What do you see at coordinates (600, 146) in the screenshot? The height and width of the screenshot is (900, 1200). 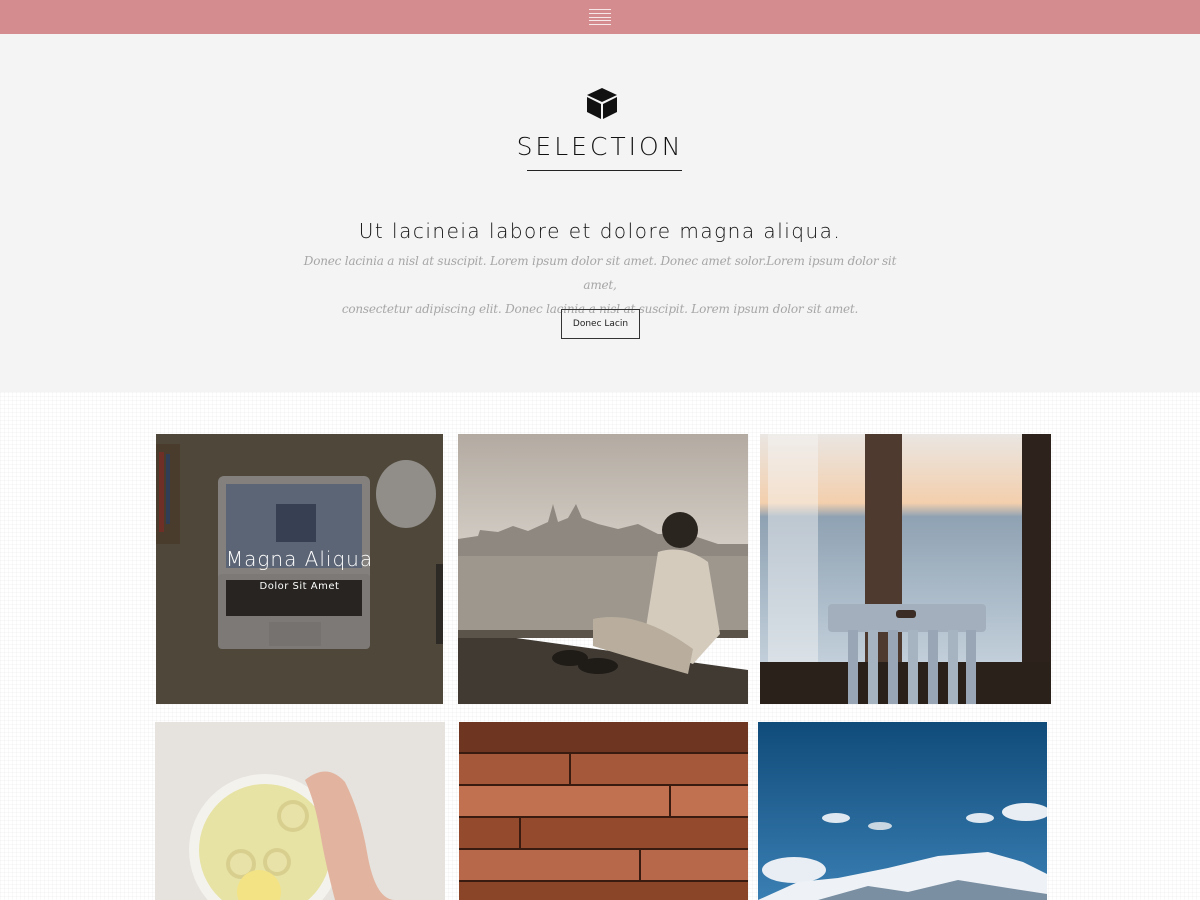 I see `section-title: SELECTION` at bounding box center [600, 146].